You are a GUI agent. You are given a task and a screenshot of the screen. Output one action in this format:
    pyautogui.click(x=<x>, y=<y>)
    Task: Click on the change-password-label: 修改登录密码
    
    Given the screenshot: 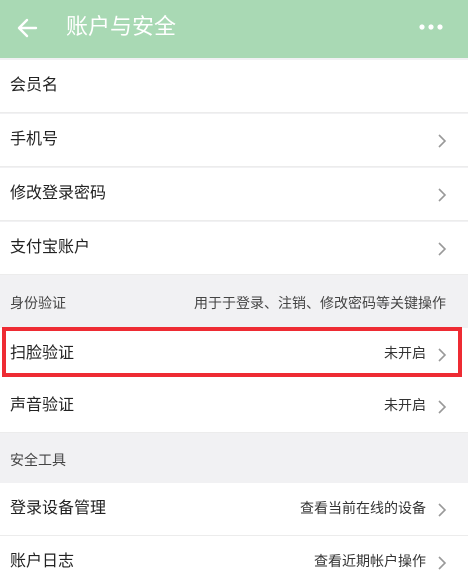 What is the action you would take?
    pyautogui.click(x=58, y=192)
    